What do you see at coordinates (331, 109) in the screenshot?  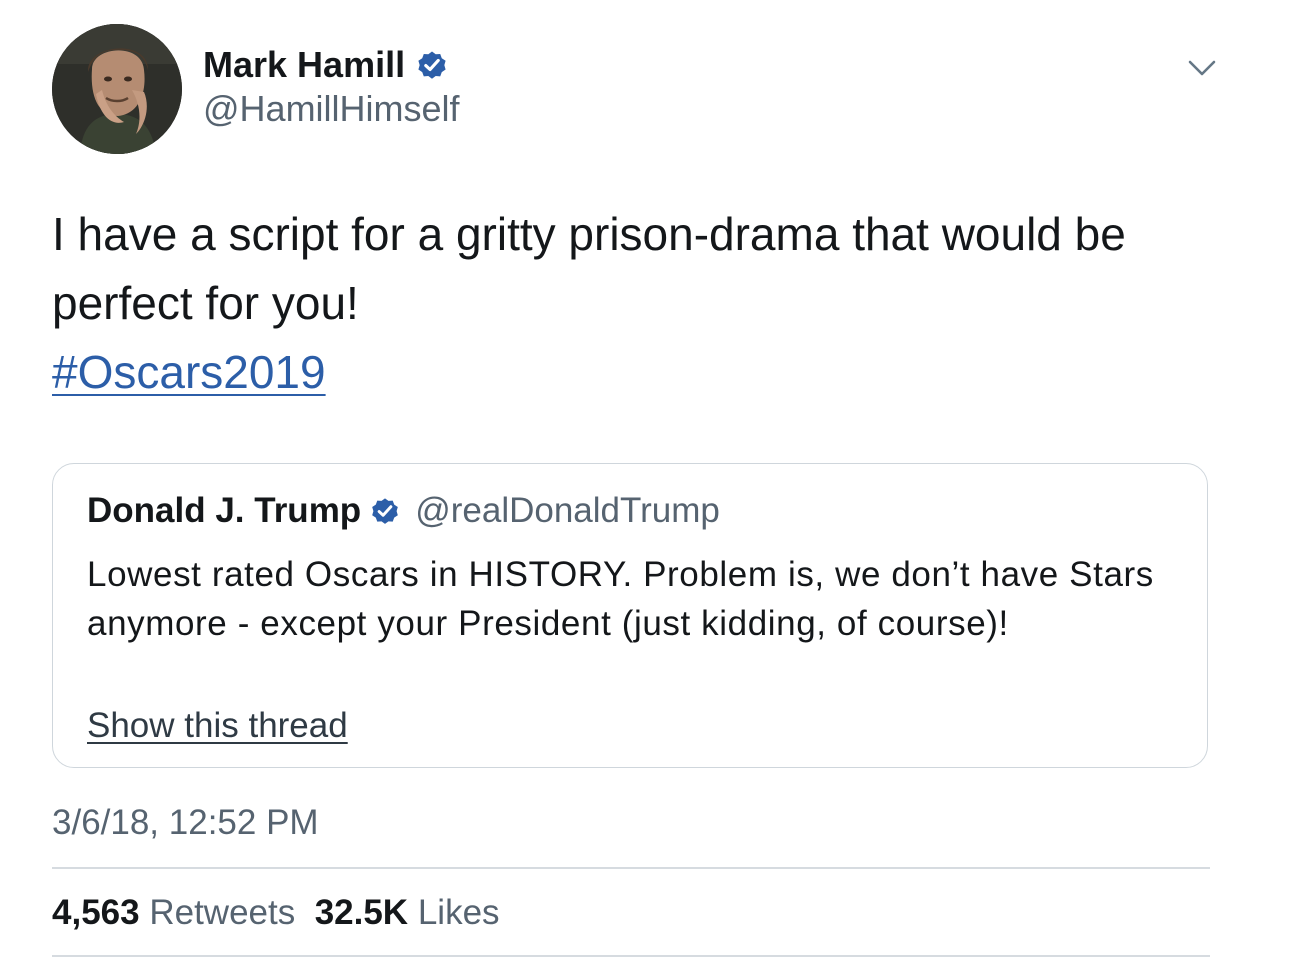 I see `author-handle: @HamillHimself` at bounding box center [331, 109].